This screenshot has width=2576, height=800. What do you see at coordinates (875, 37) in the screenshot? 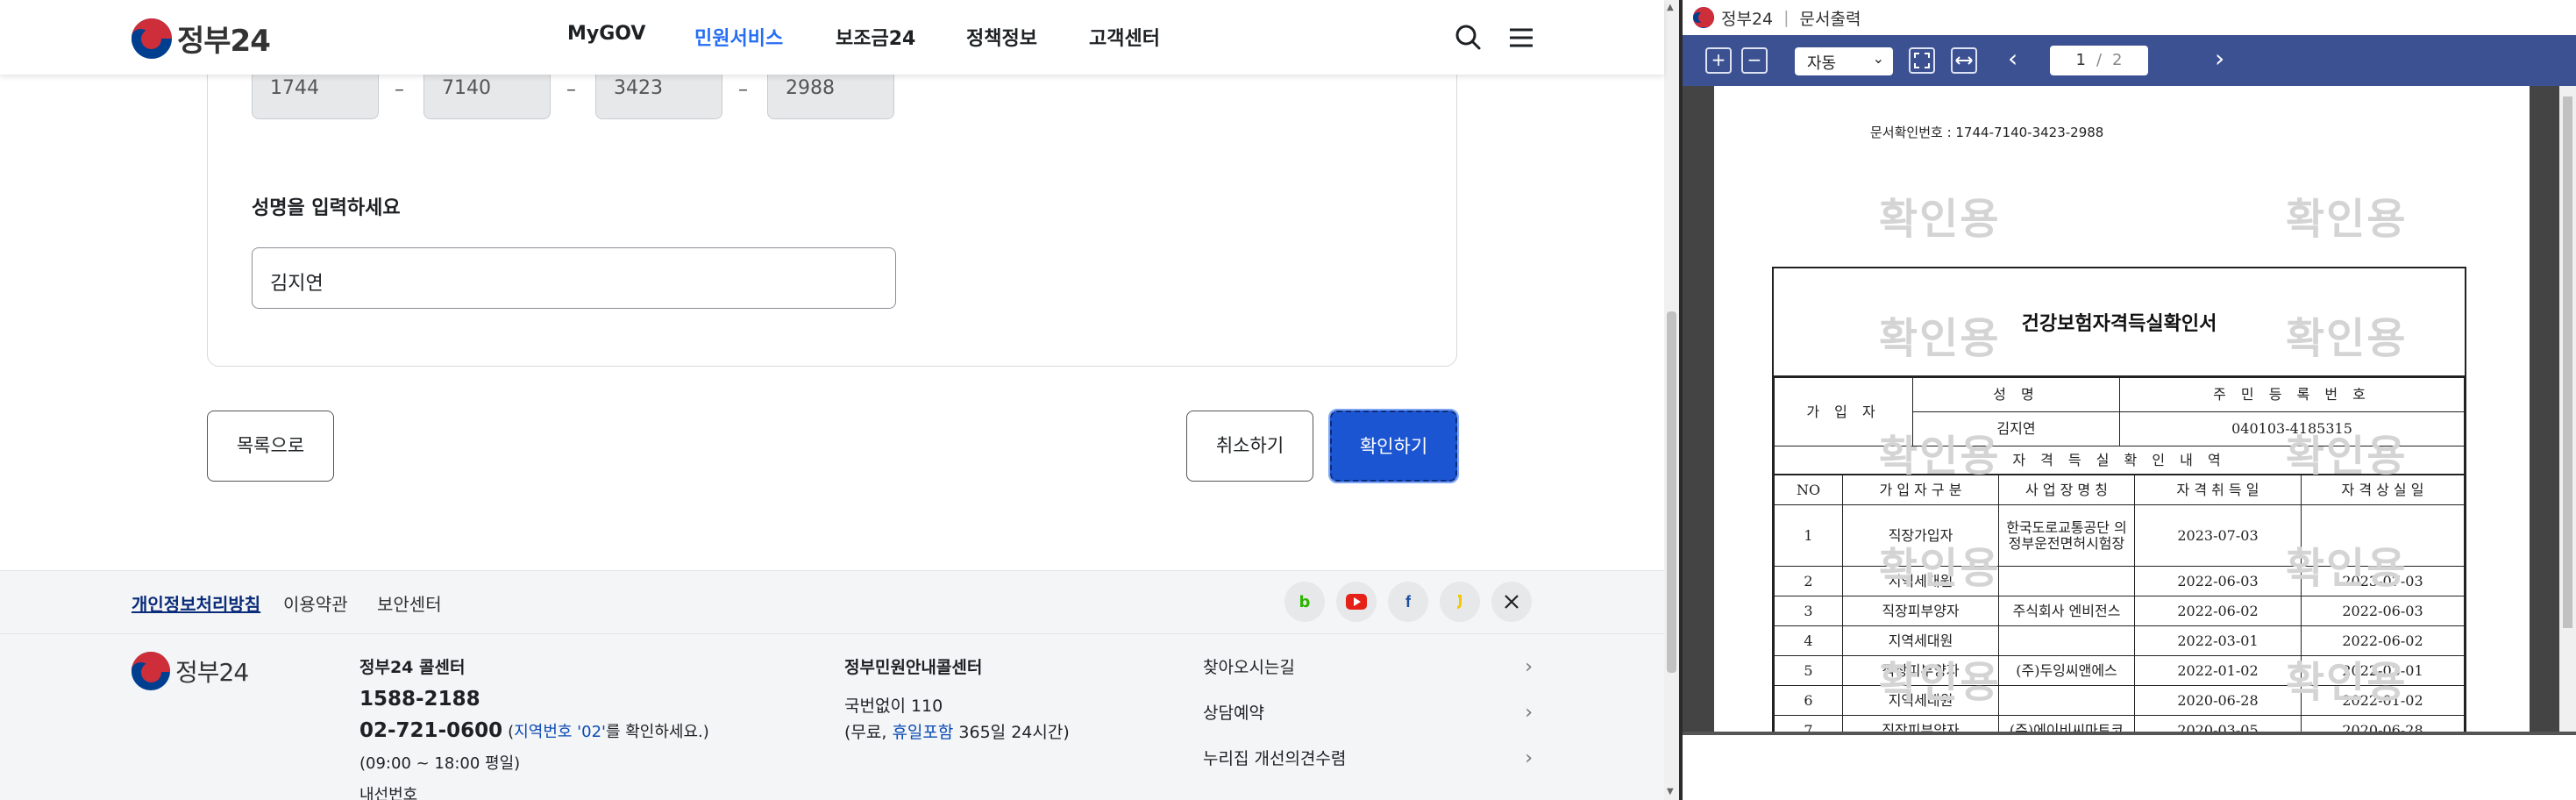
I see `nav-subsidy24: 보조금24` at bounding box center [875, 37].